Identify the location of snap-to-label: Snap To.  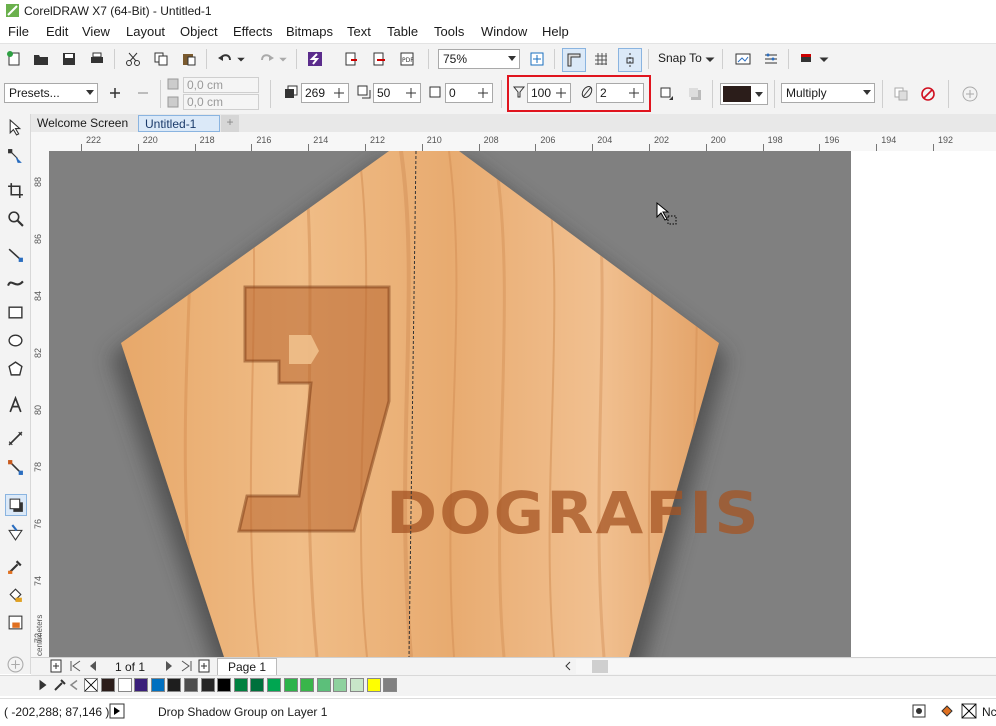
(680, 58).